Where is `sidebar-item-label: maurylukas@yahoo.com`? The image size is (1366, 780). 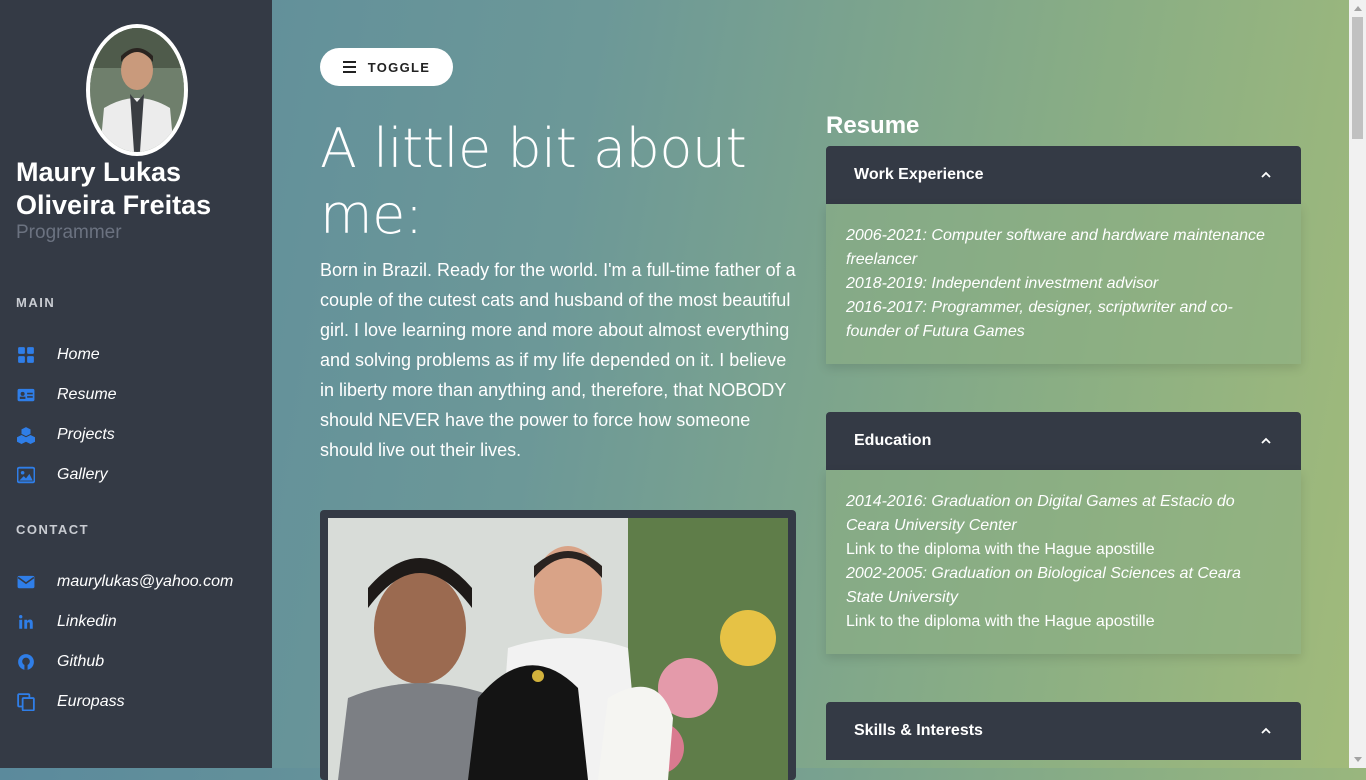
sidebar-item-label: maurylukas@yahoo.com is located at coordinates (145, 581).